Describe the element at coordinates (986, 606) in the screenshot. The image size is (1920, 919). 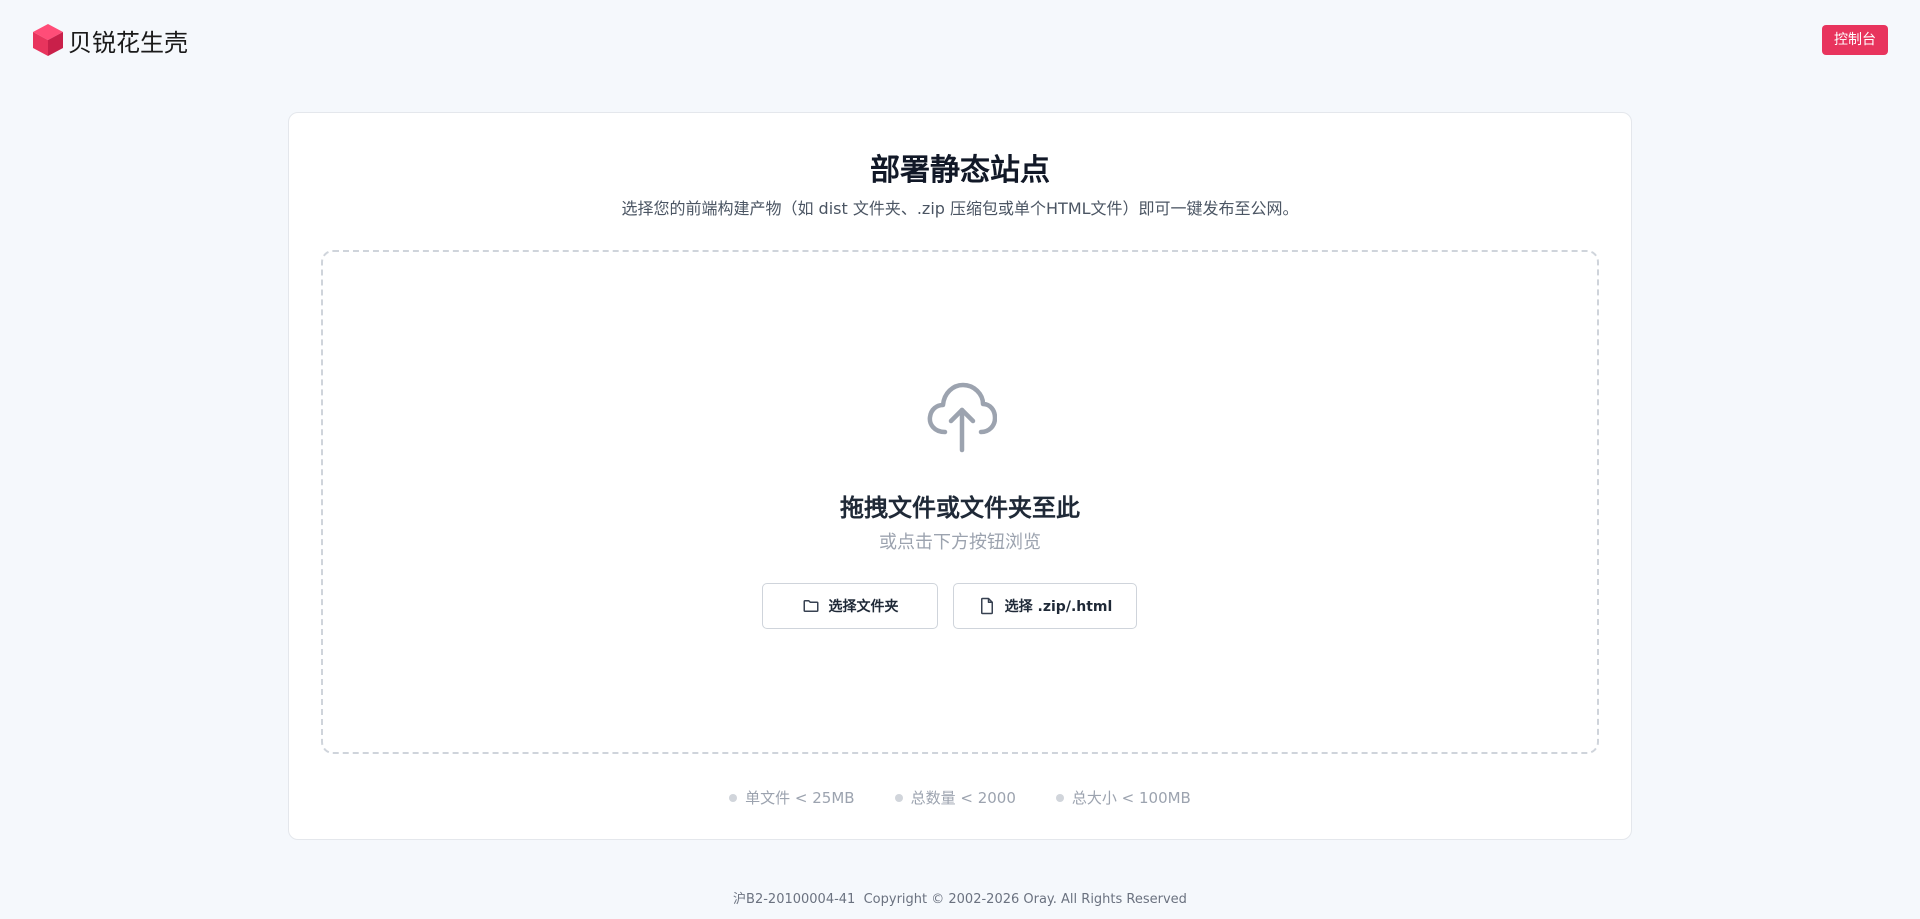
I see `file-icon` at that location.